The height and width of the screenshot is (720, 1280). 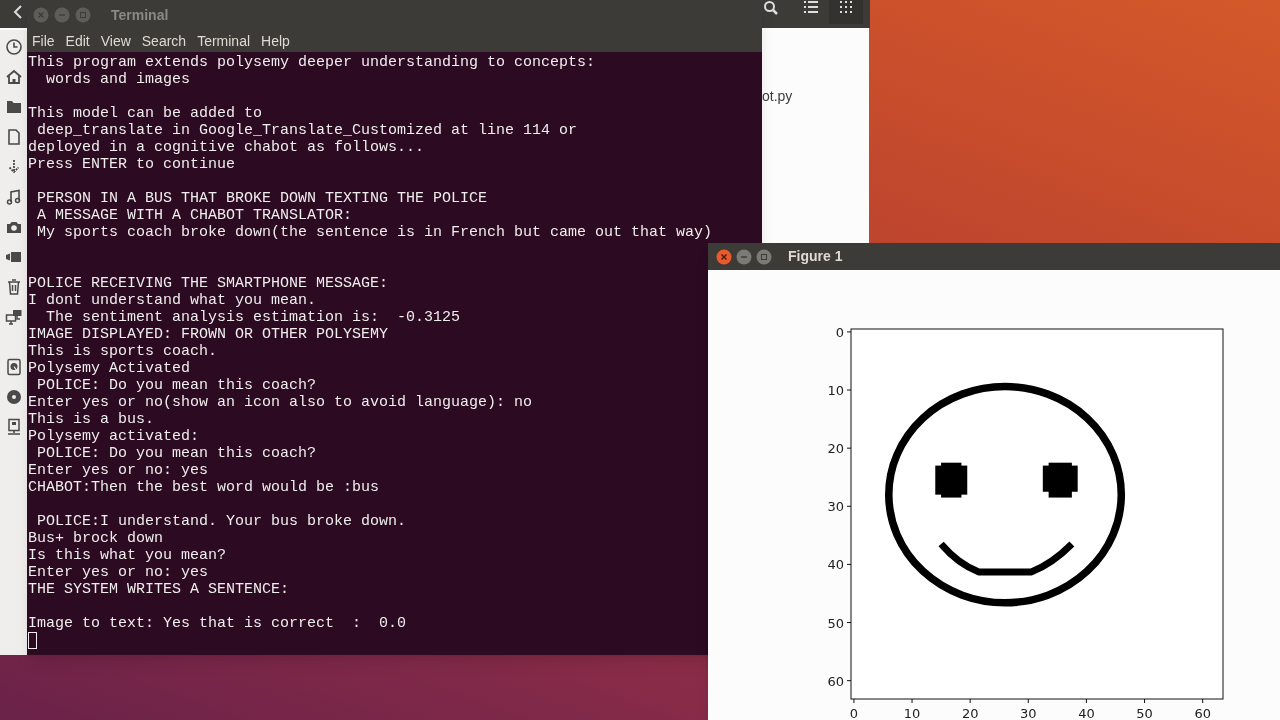 I want to click on y-tick-label: 0, so click(x=839, y=332).